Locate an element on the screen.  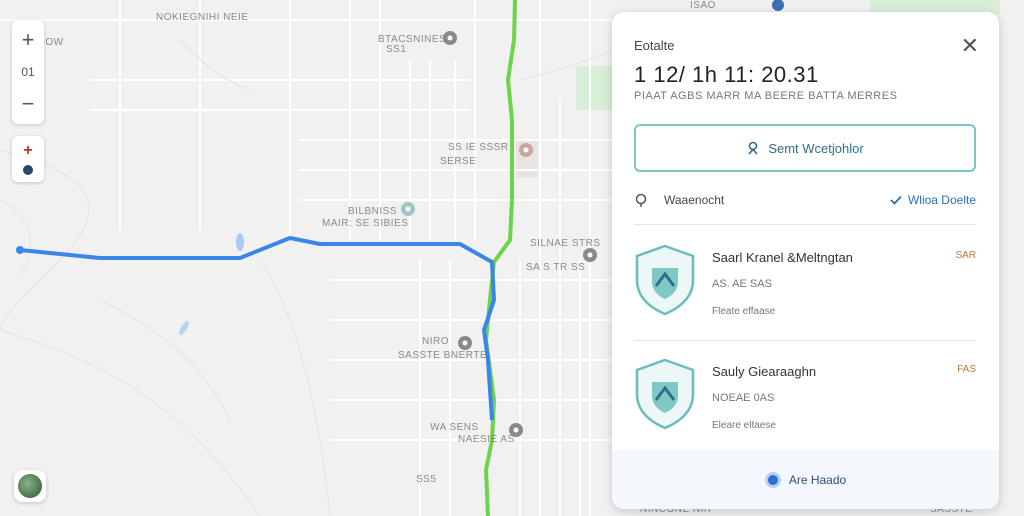
location-control: + is located at coordinates (28, 159).